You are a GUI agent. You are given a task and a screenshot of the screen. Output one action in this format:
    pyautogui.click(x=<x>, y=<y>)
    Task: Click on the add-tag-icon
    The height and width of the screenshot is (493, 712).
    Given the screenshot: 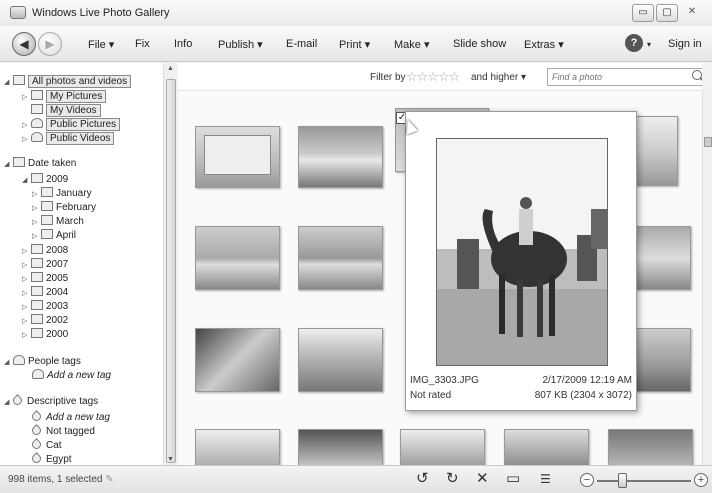 What is the action you would take?
    pyautogui.click(x=36, y=416)
    